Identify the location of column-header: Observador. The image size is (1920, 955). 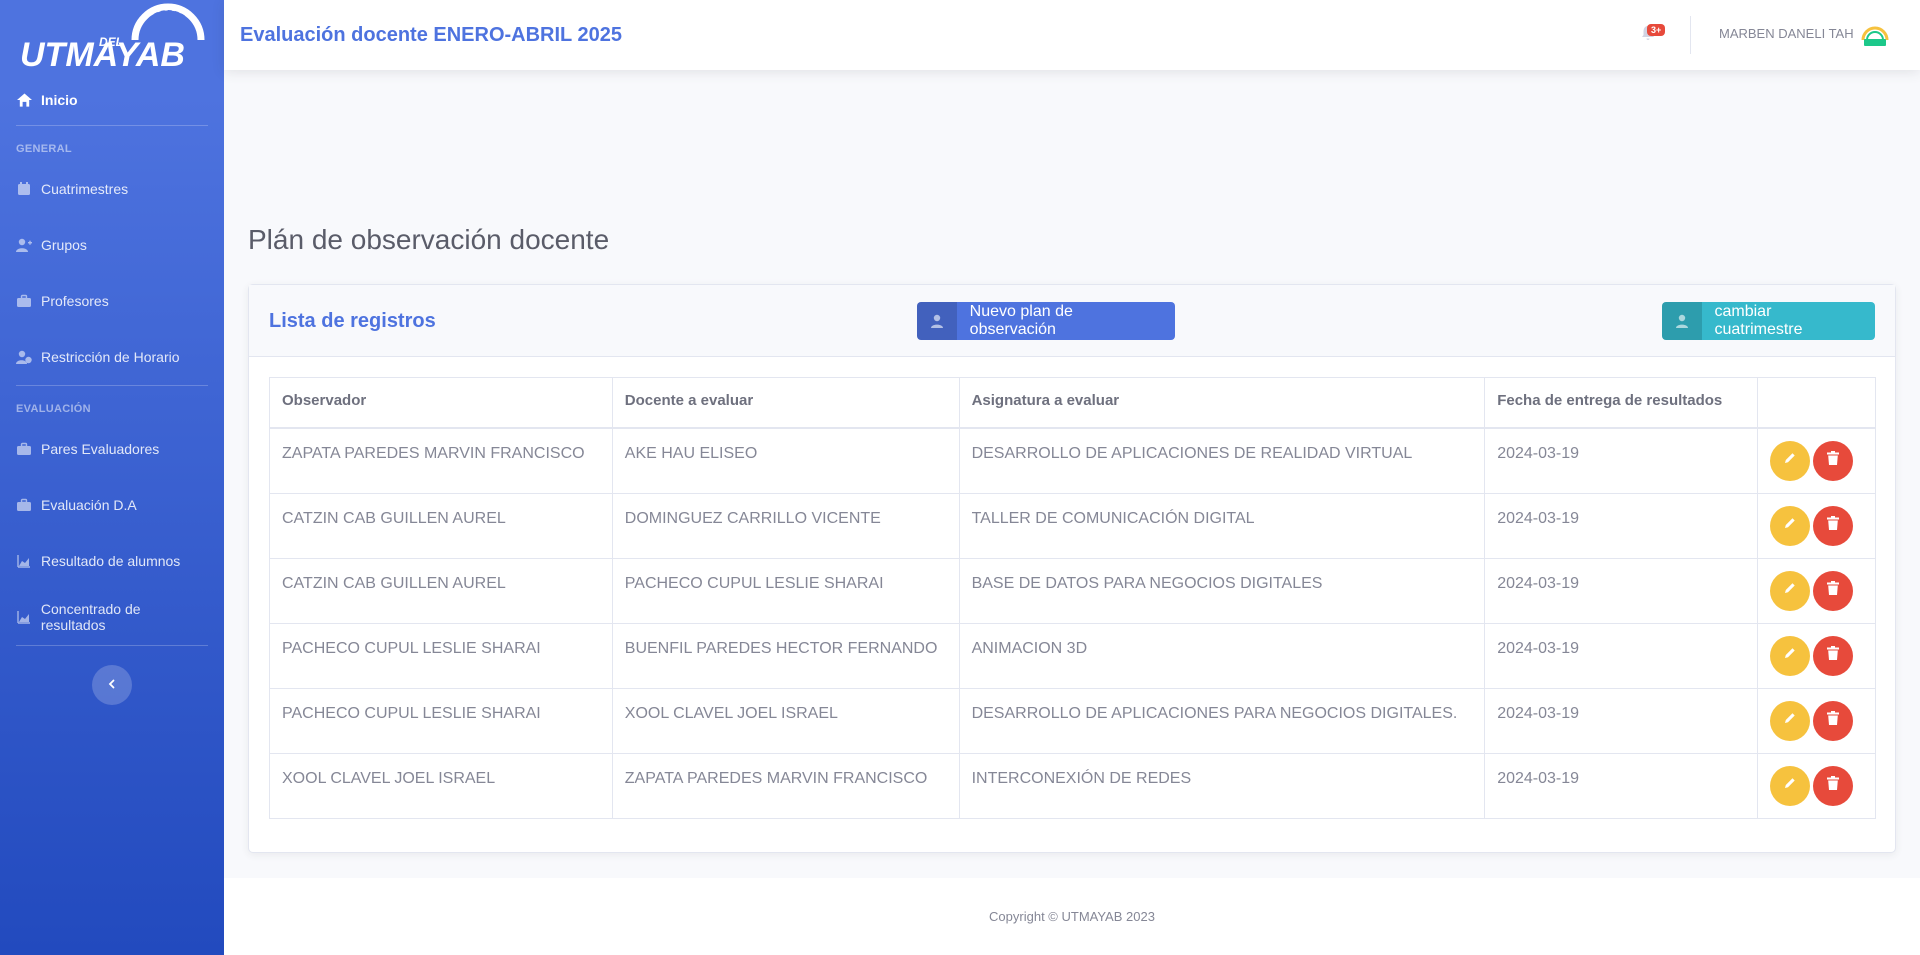
(441, 403).